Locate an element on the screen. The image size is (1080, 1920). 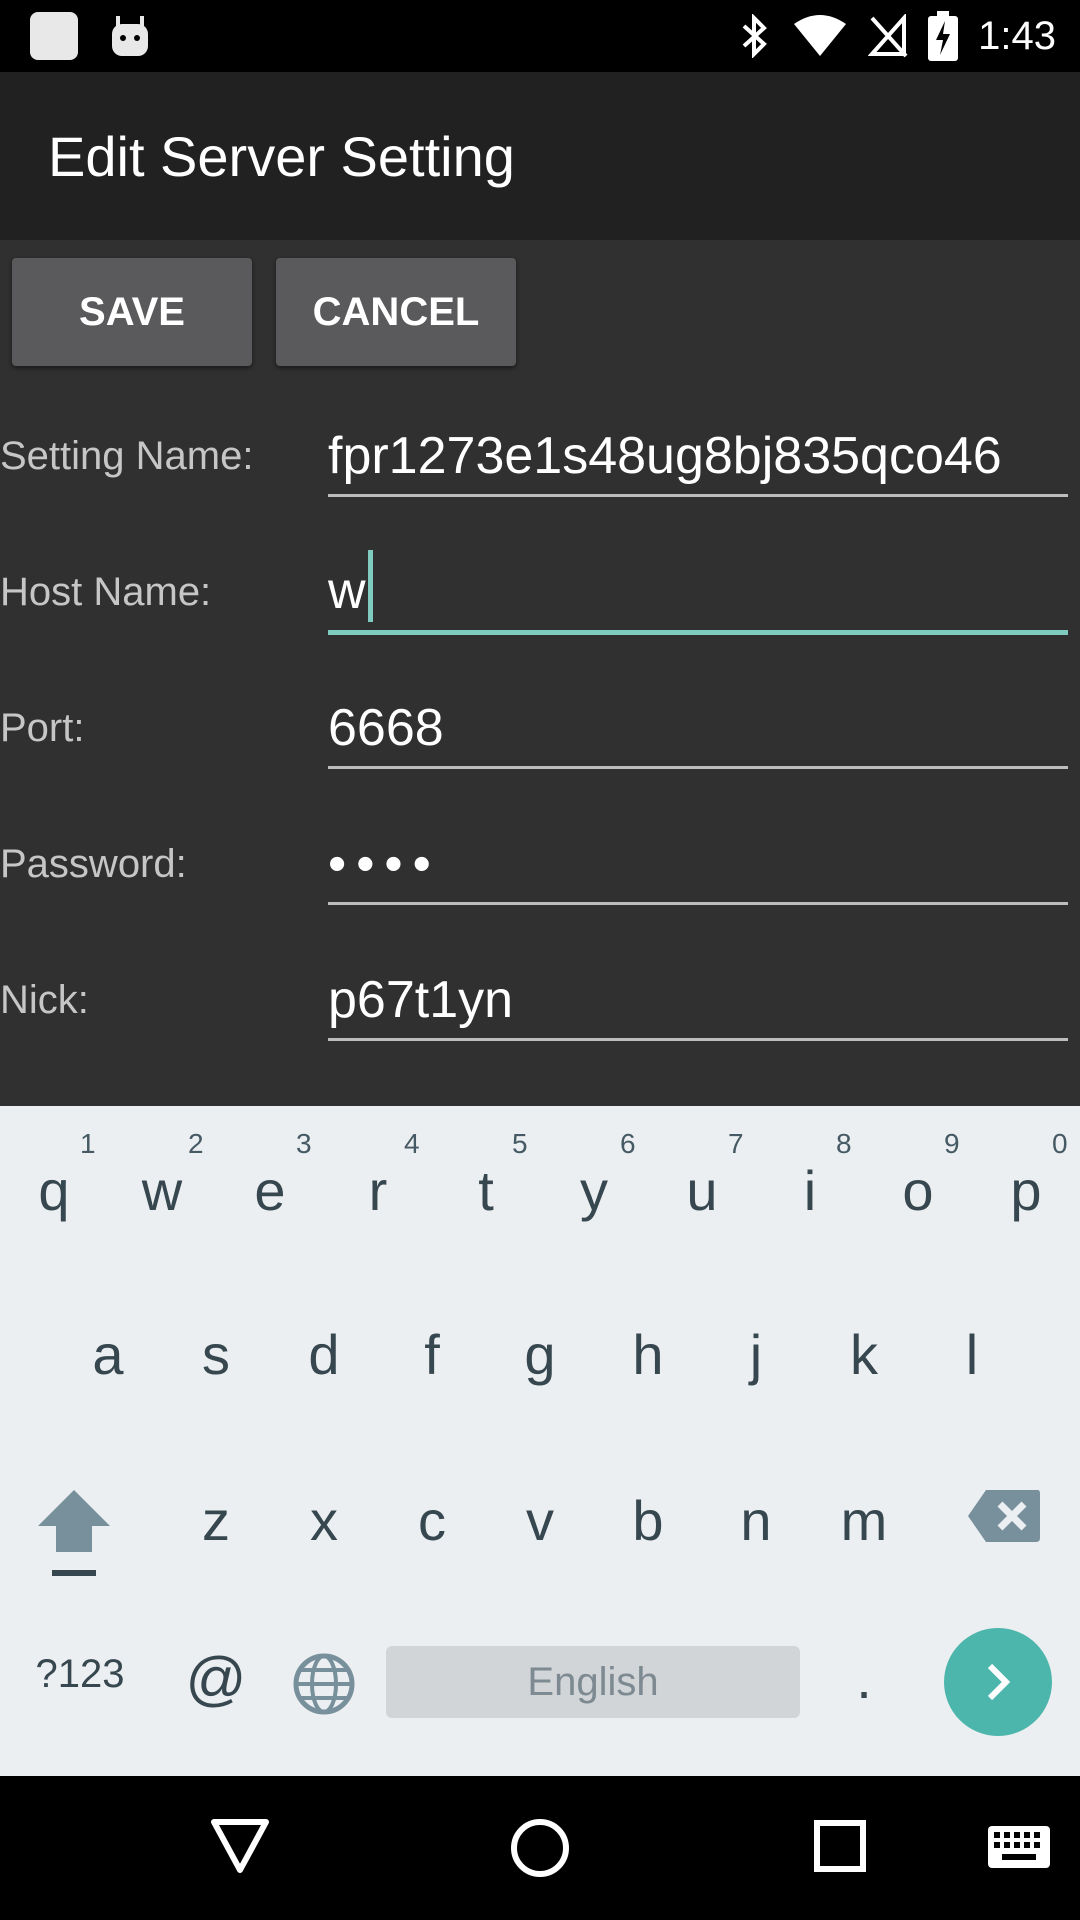
setting-name-value: fpr1273e1s48ug8bj835qco46 is located at coordinates (665, 456).